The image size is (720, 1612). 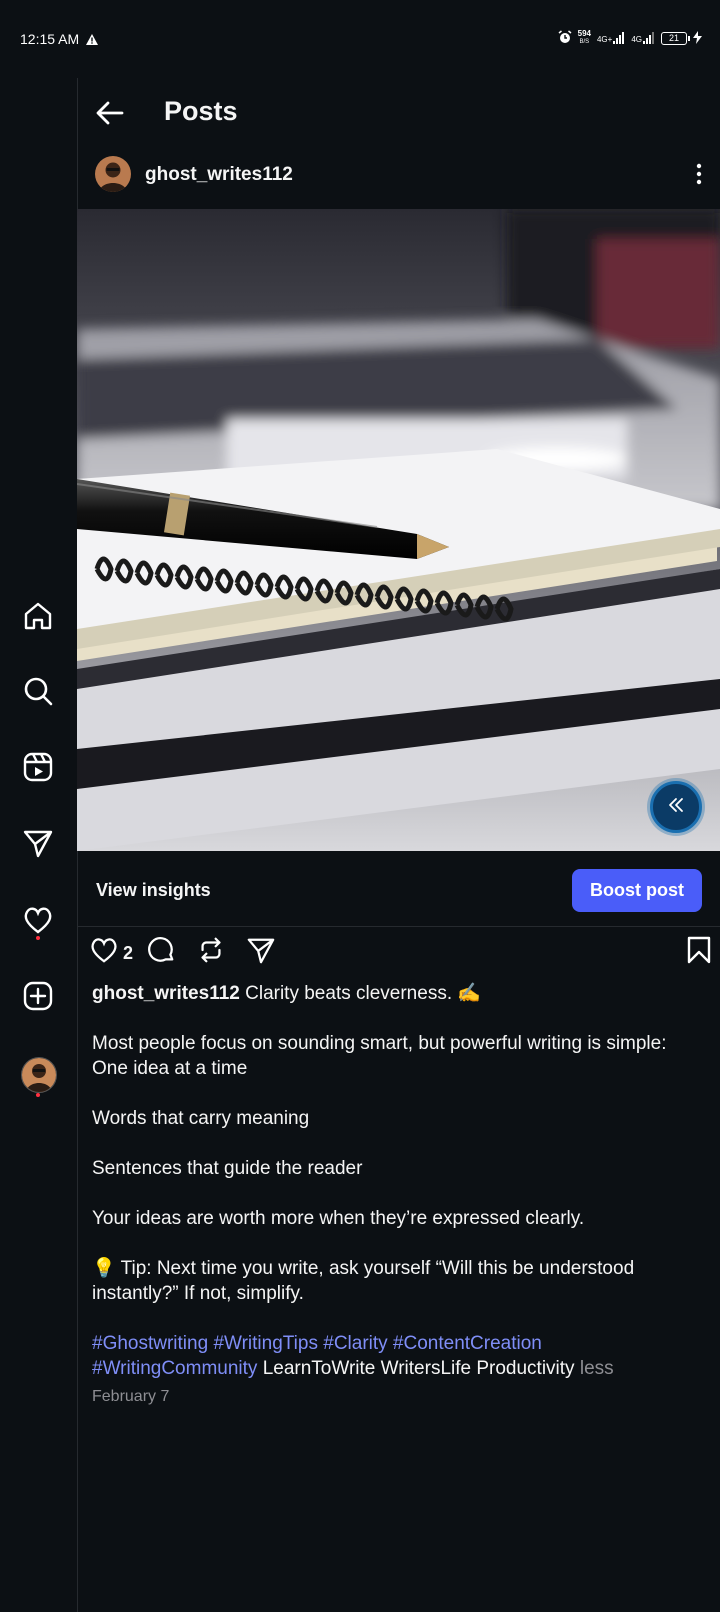 What do you see at coordinates (630, 38) in the screenshot?
I see `status-indicators: 594 B/S 4G+ 4G 21` at bounding box center [630, 38].